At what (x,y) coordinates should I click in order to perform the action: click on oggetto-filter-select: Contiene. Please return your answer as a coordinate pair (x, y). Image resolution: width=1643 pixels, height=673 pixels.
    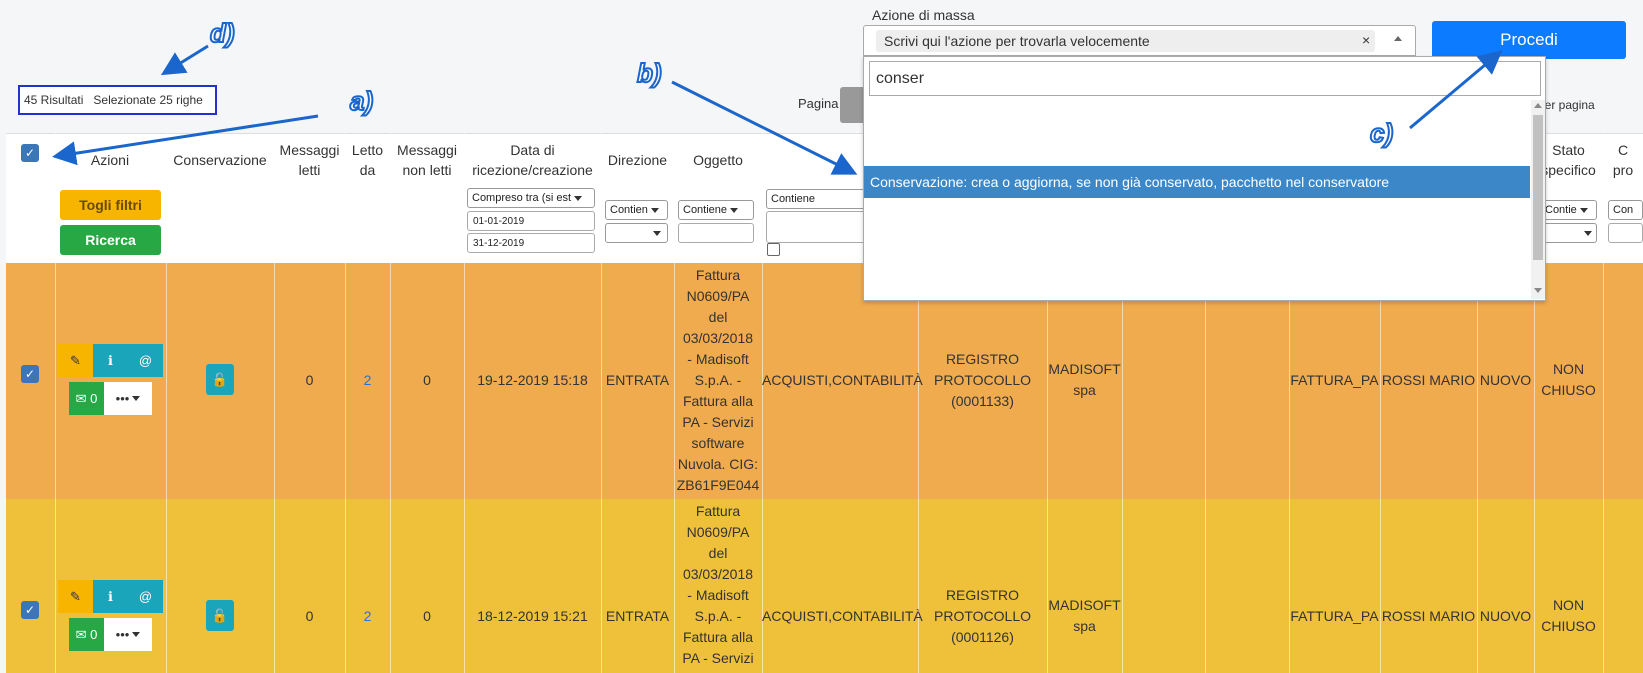
    Looking at the image, I should click on (716, 210).